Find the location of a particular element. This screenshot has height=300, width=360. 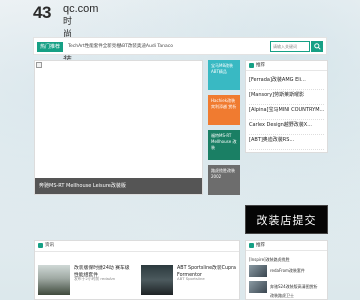

shop-submit-label: 改装店提交 is located at coordinates (286, 220).